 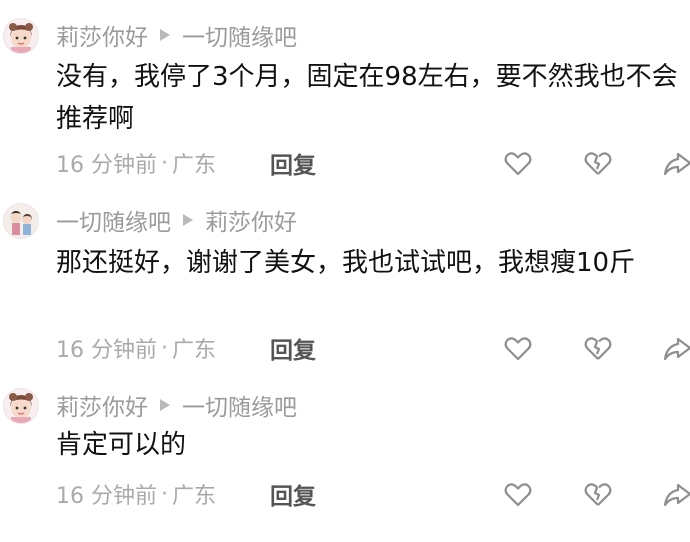 I want to click on author-name: 一切随缘吧, so click(x=113, y=220).